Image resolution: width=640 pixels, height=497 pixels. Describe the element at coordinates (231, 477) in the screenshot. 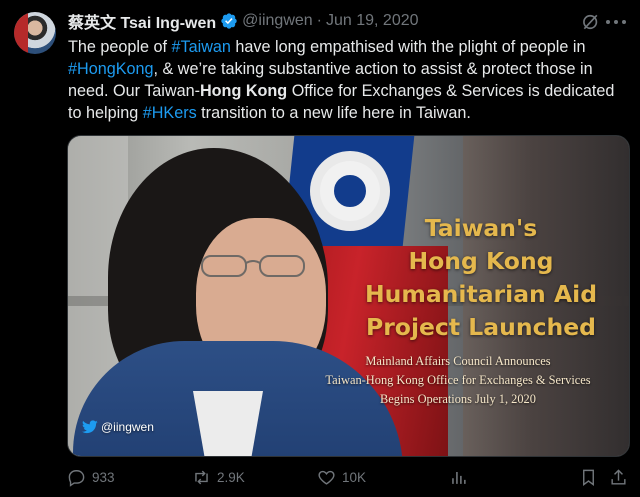

I see `retweet-count: 2.9K` at that location.